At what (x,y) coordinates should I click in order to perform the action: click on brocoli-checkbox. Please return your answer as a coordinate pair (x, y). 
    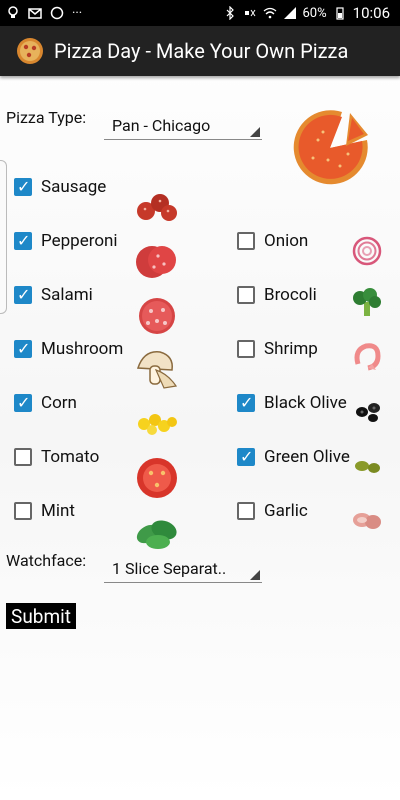
    Looking at the image, I should click on (246, 295).